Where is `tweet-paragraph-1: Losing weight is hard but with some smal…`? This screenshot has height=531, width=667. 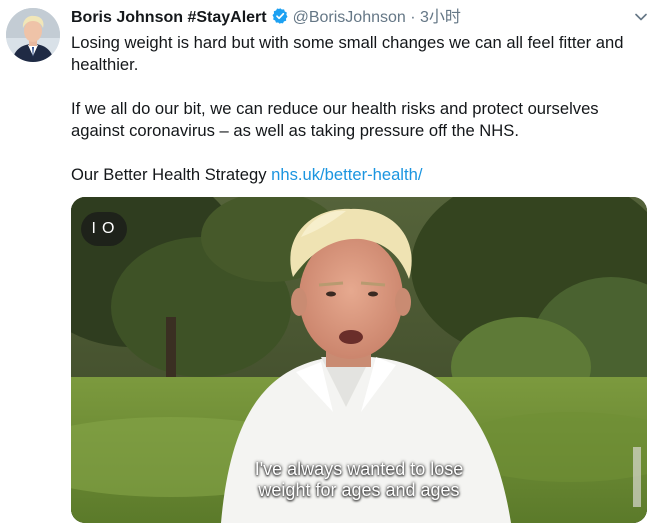 tweet-paragraph-1: Losing weight is hard but with some smal… is located at coordinates (347, 53).